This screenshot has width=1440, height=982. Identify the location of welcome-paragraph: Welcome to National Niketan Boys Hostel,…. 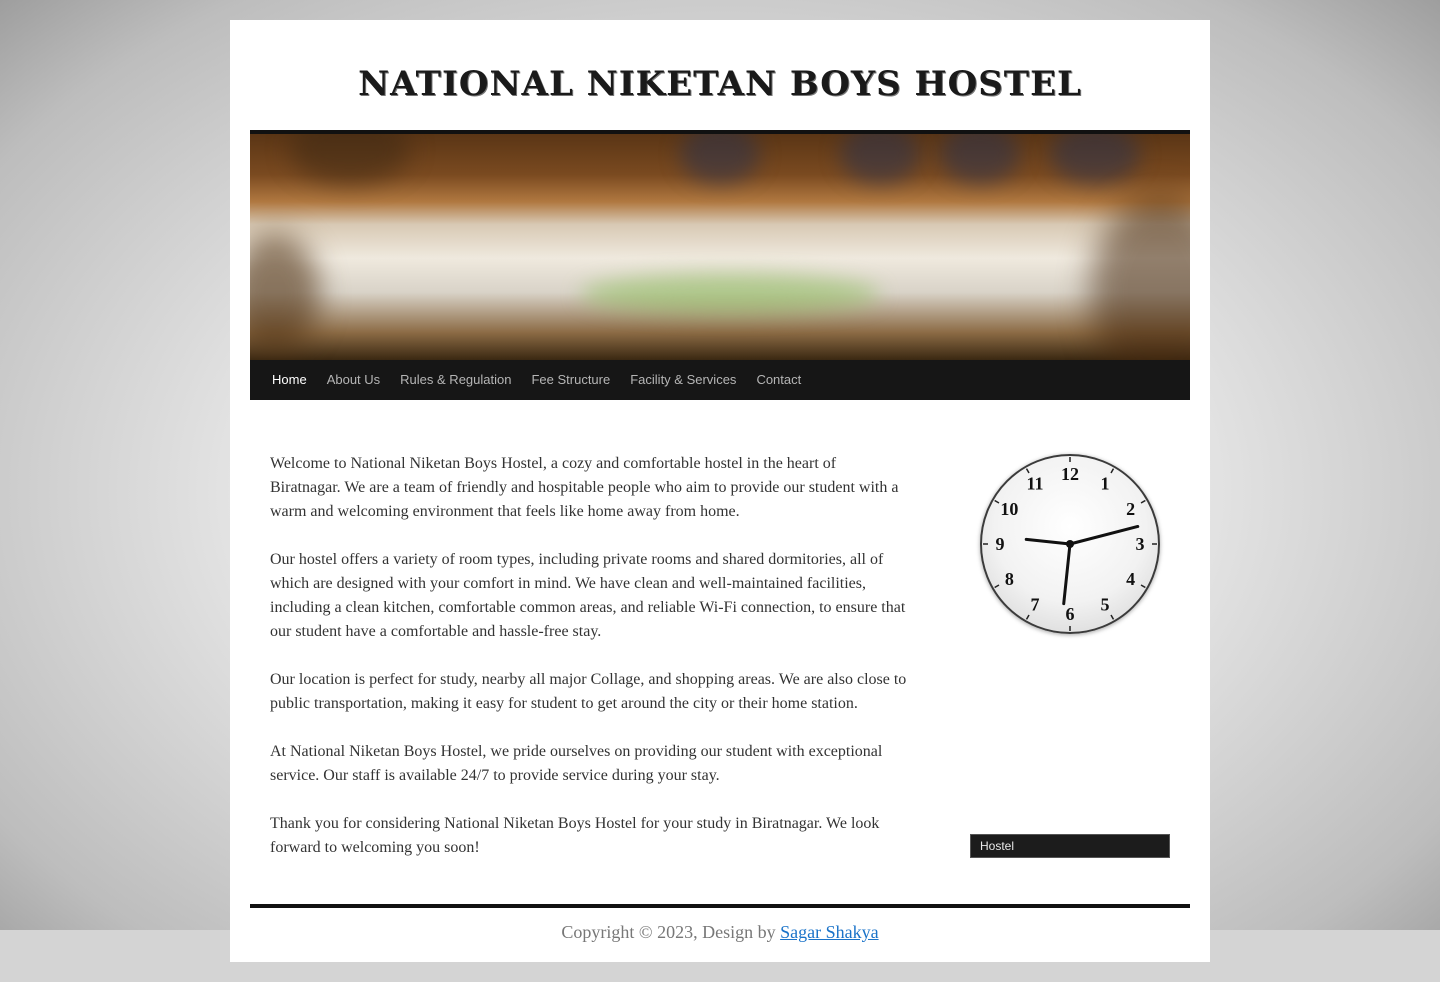
(584, 487).